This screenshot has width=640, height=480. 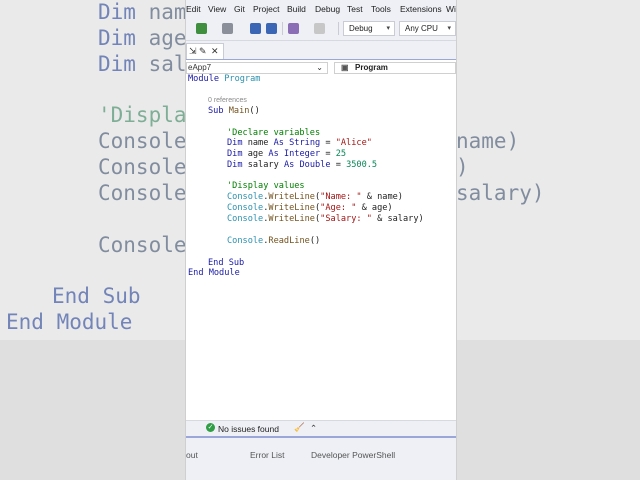 What do you see at coordinates (217, 9) in the screenshot?
I see `menu-view: View` at bounding box center [217, 9].